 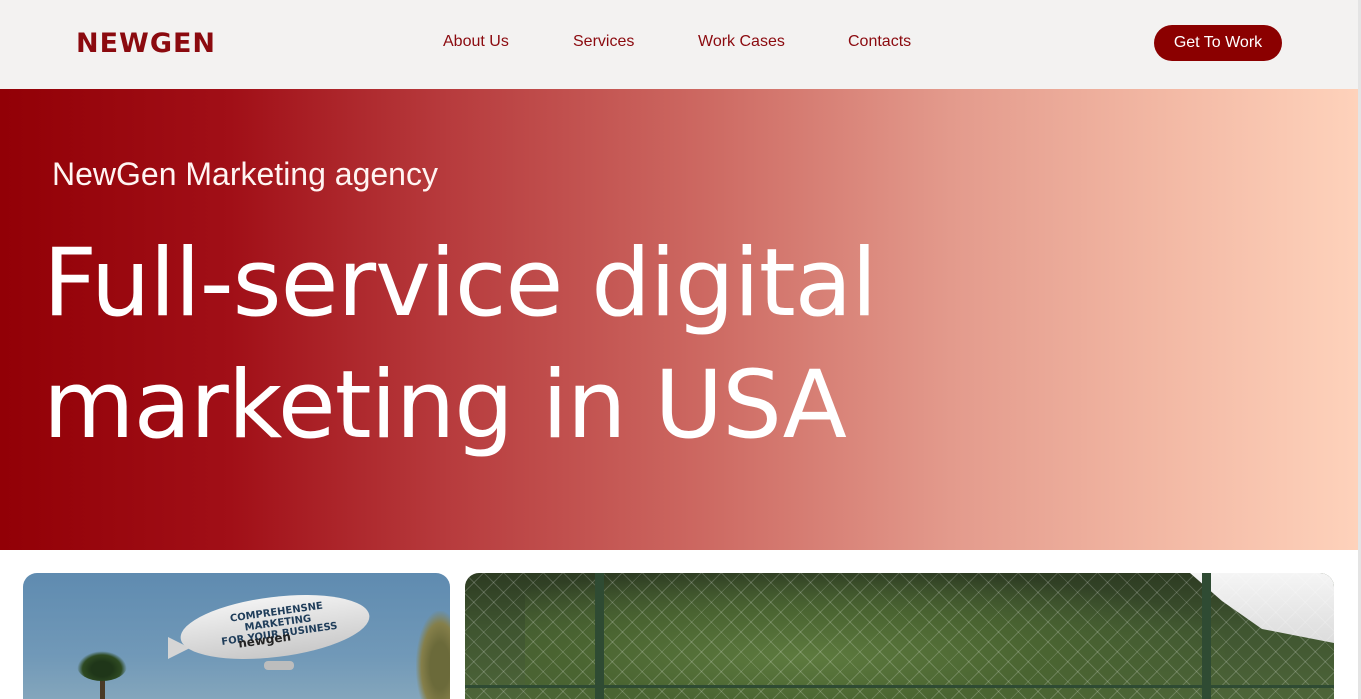 I want to click on nav-services: Services, so click(x=603, y=42).